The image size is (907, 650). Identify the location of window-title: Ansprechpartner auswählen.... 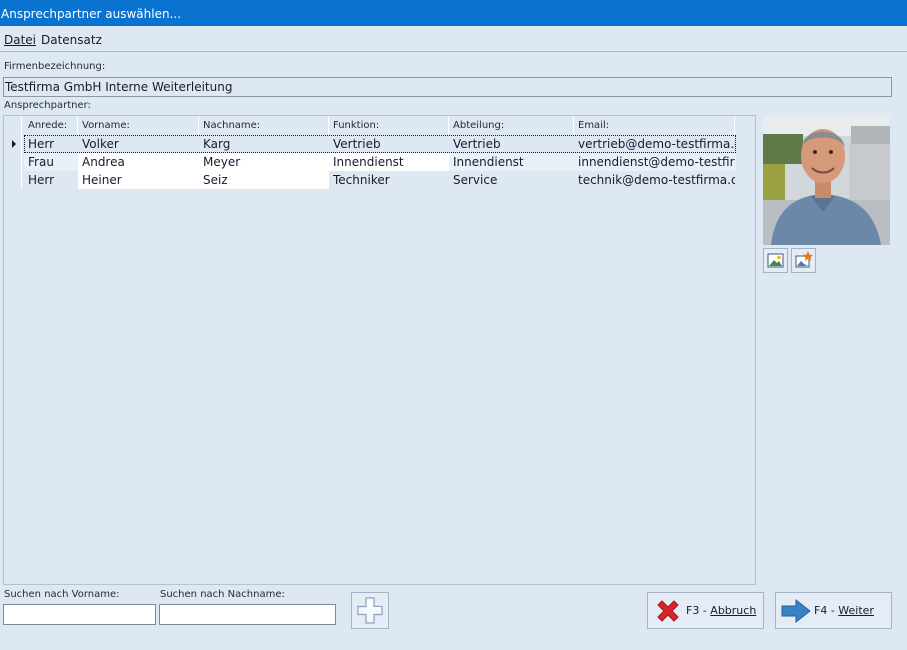
(91, 14).